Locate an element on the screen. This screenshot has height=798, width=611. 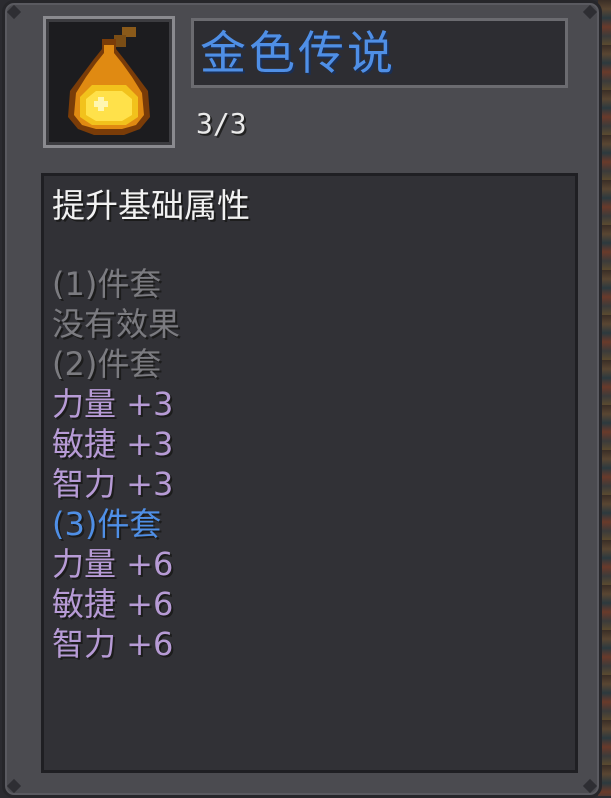
set-bonus-line: (3)件套 is located at coordinates (107, 524).